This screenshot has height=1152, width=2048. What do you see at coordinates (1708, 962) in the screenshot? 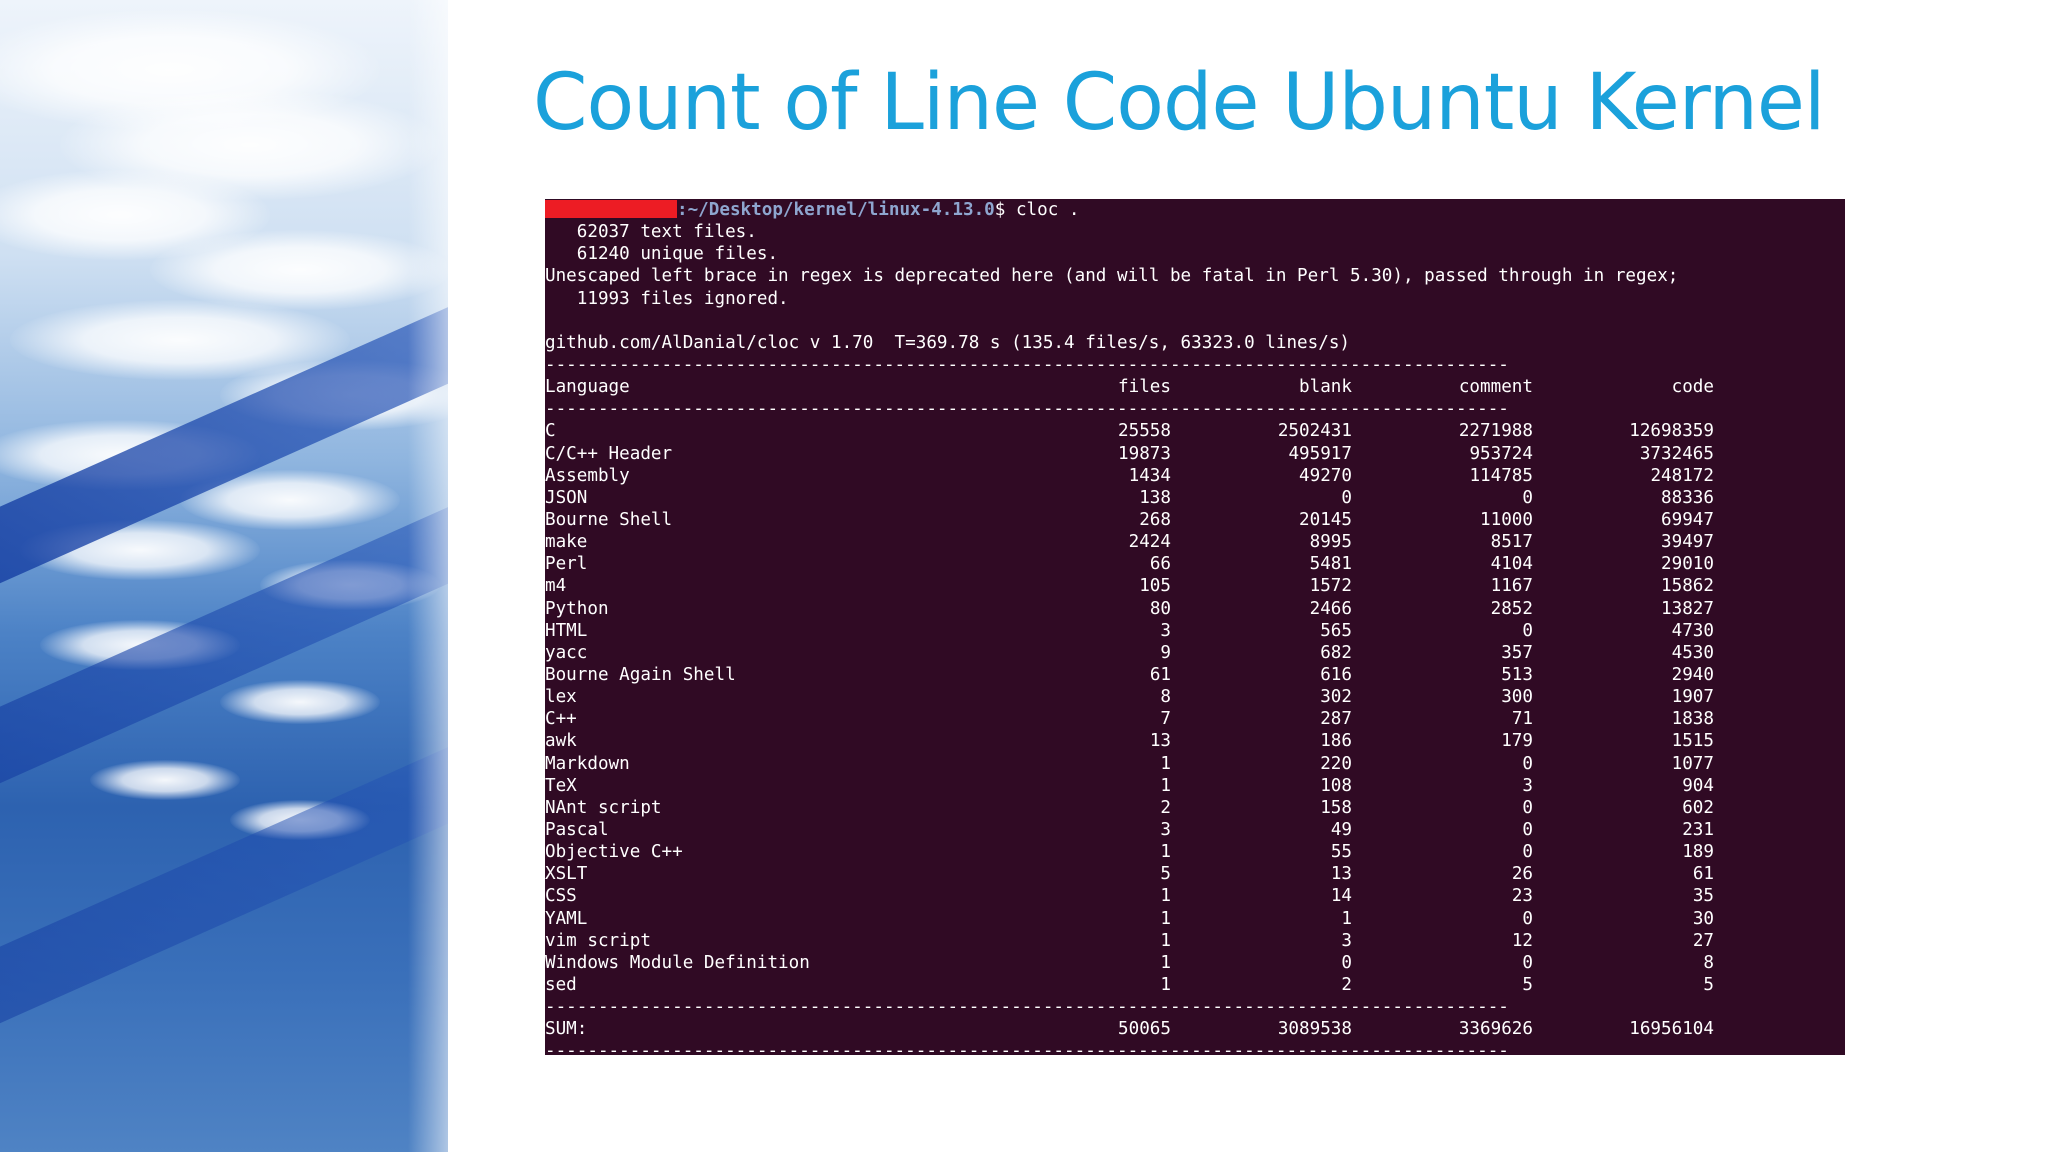
I see `row-code: 8` at bounding box center [1708, 962].